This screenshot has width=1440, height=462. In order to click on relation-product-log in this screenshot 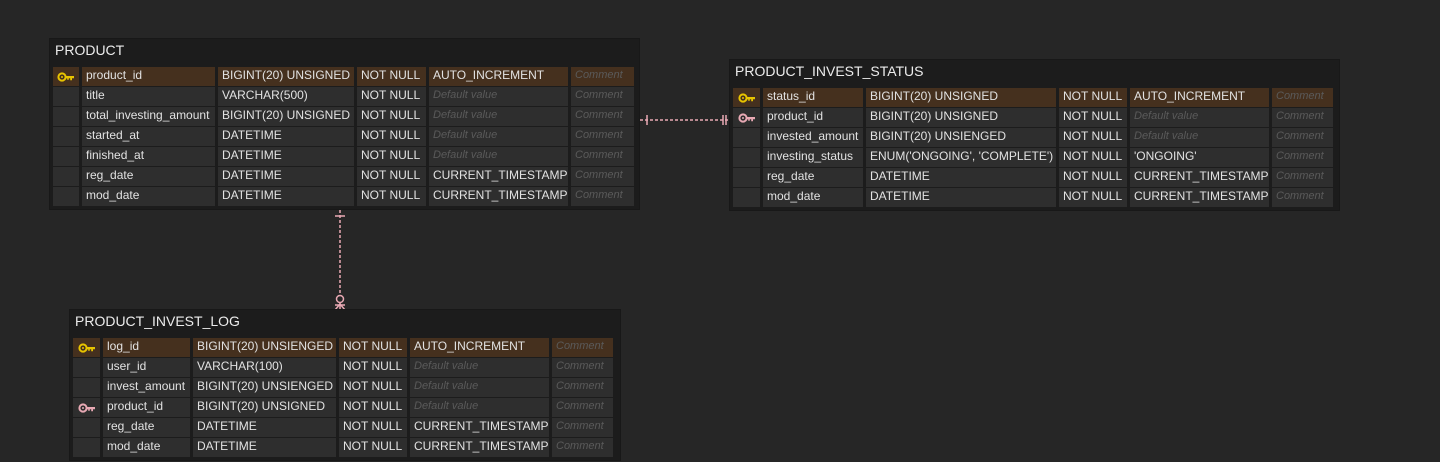, I will do `click(340, 260)`.